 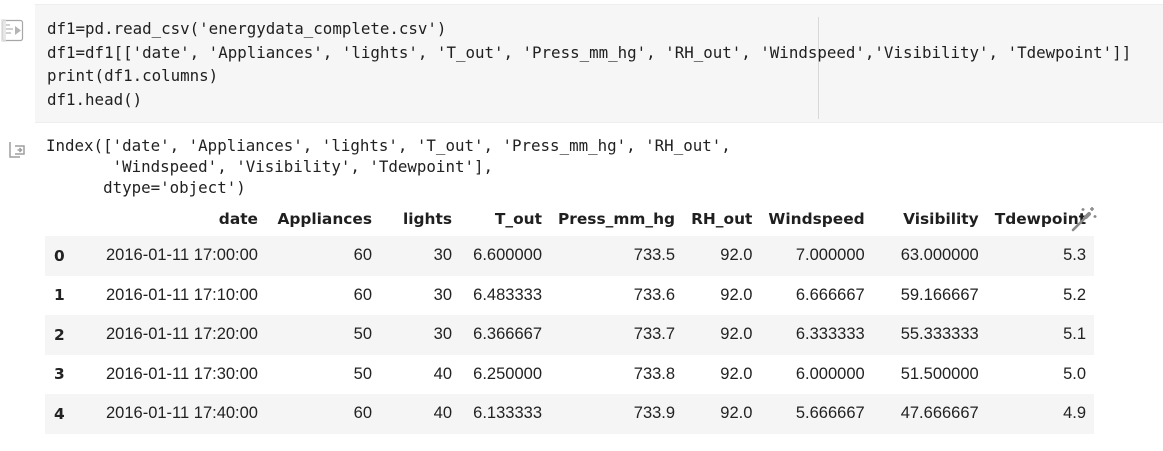 What do you see at coordinates (1075, 294) in the screenshot?
I see `cell-tdewpoint: 5.2` at bounding box center [1075, 294].